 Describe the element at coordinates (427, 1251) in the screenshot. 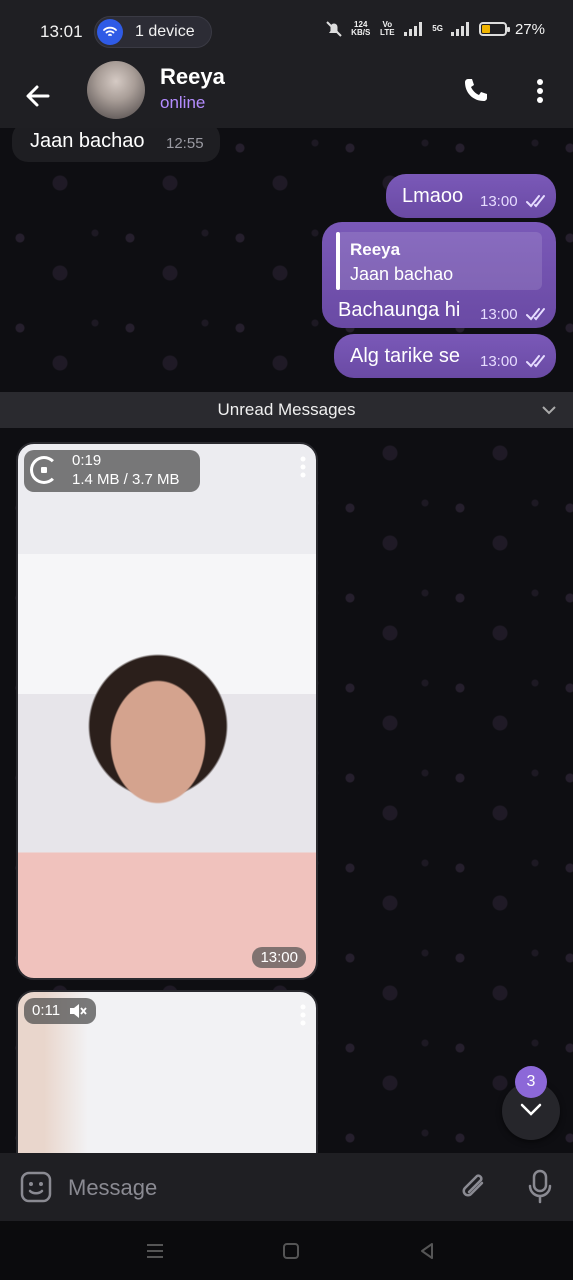

I see `back-nav-icon` at that location.